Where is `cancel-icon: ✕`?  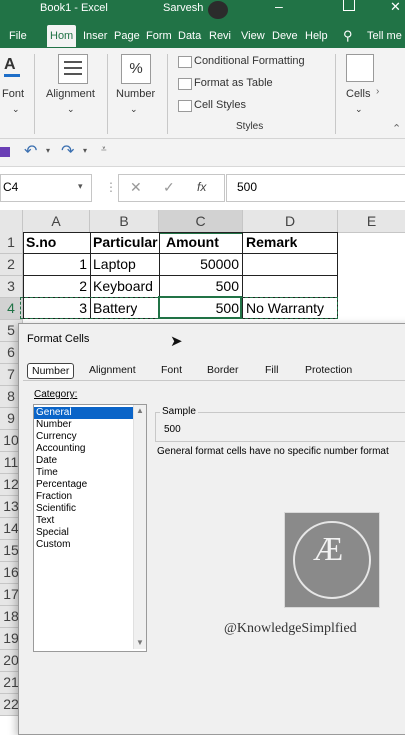 cancel-icon: ✕ is located at coordinates (136, 187).